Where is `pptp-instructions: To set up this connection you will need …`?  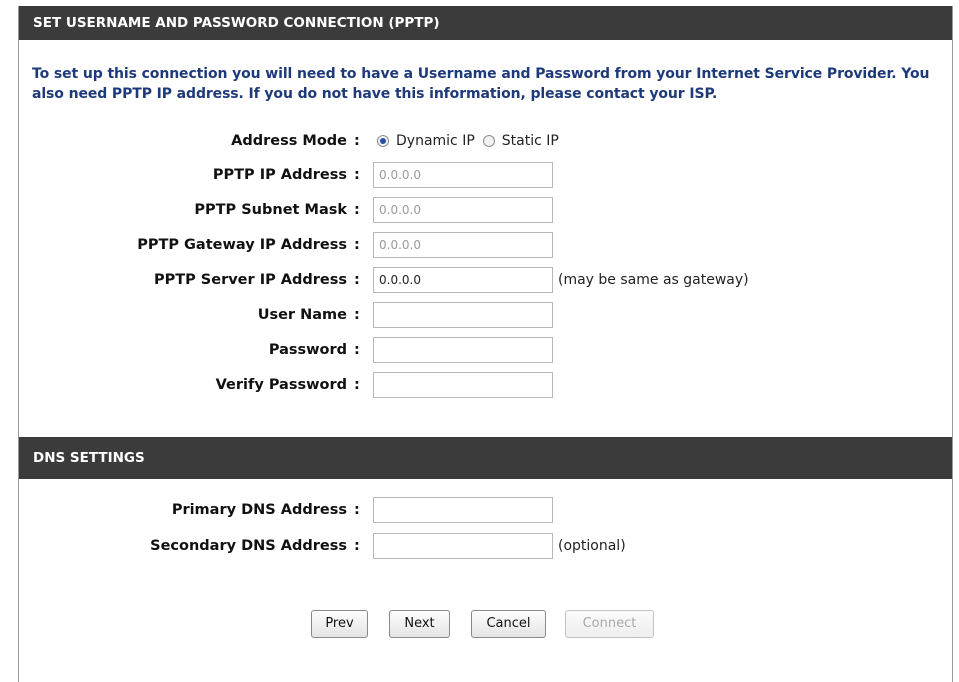 pptp-instructions: To set up this connection you will need … is located at coordinates (481, 84).